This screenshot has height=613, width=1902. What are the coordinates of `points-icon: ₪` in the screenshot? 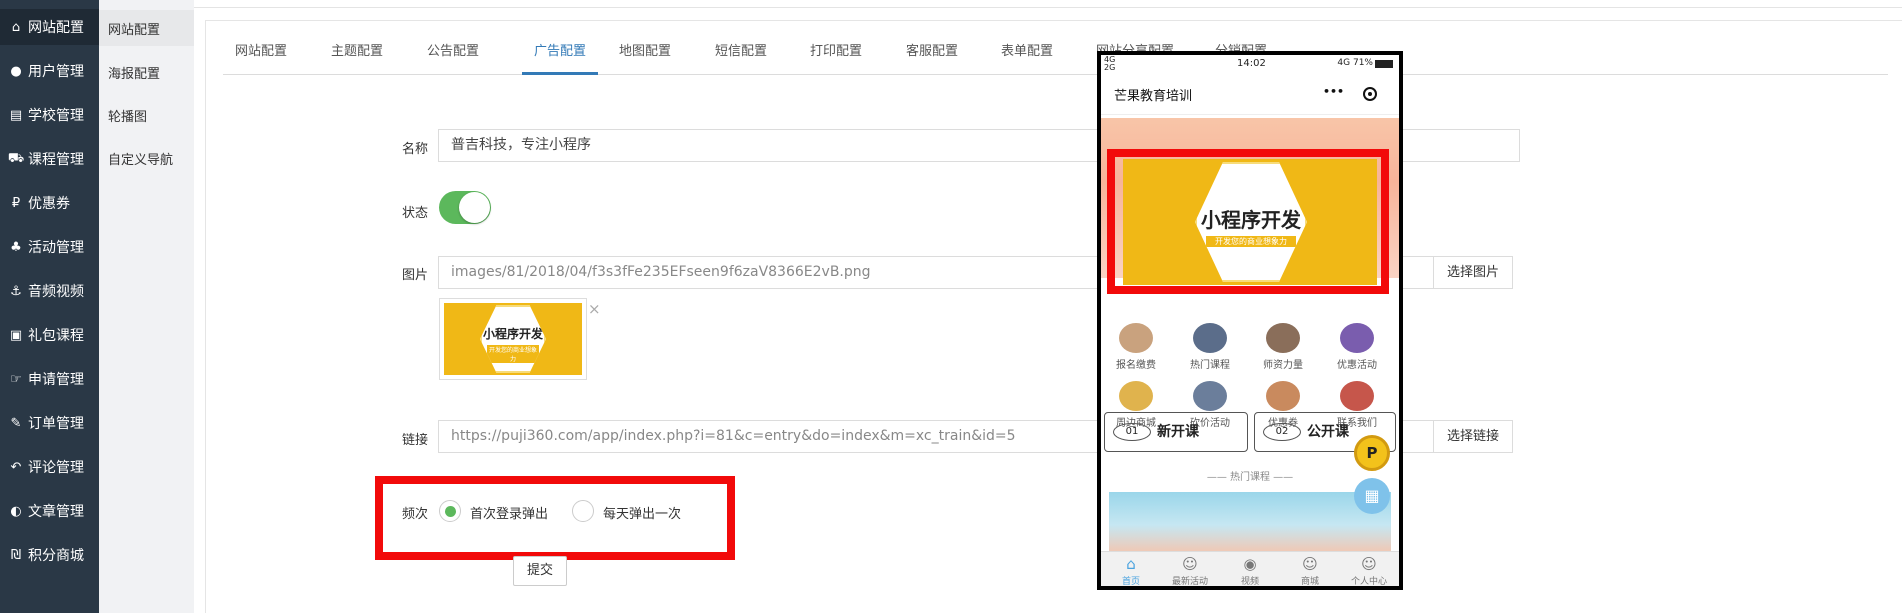 It's located at (16, 555).